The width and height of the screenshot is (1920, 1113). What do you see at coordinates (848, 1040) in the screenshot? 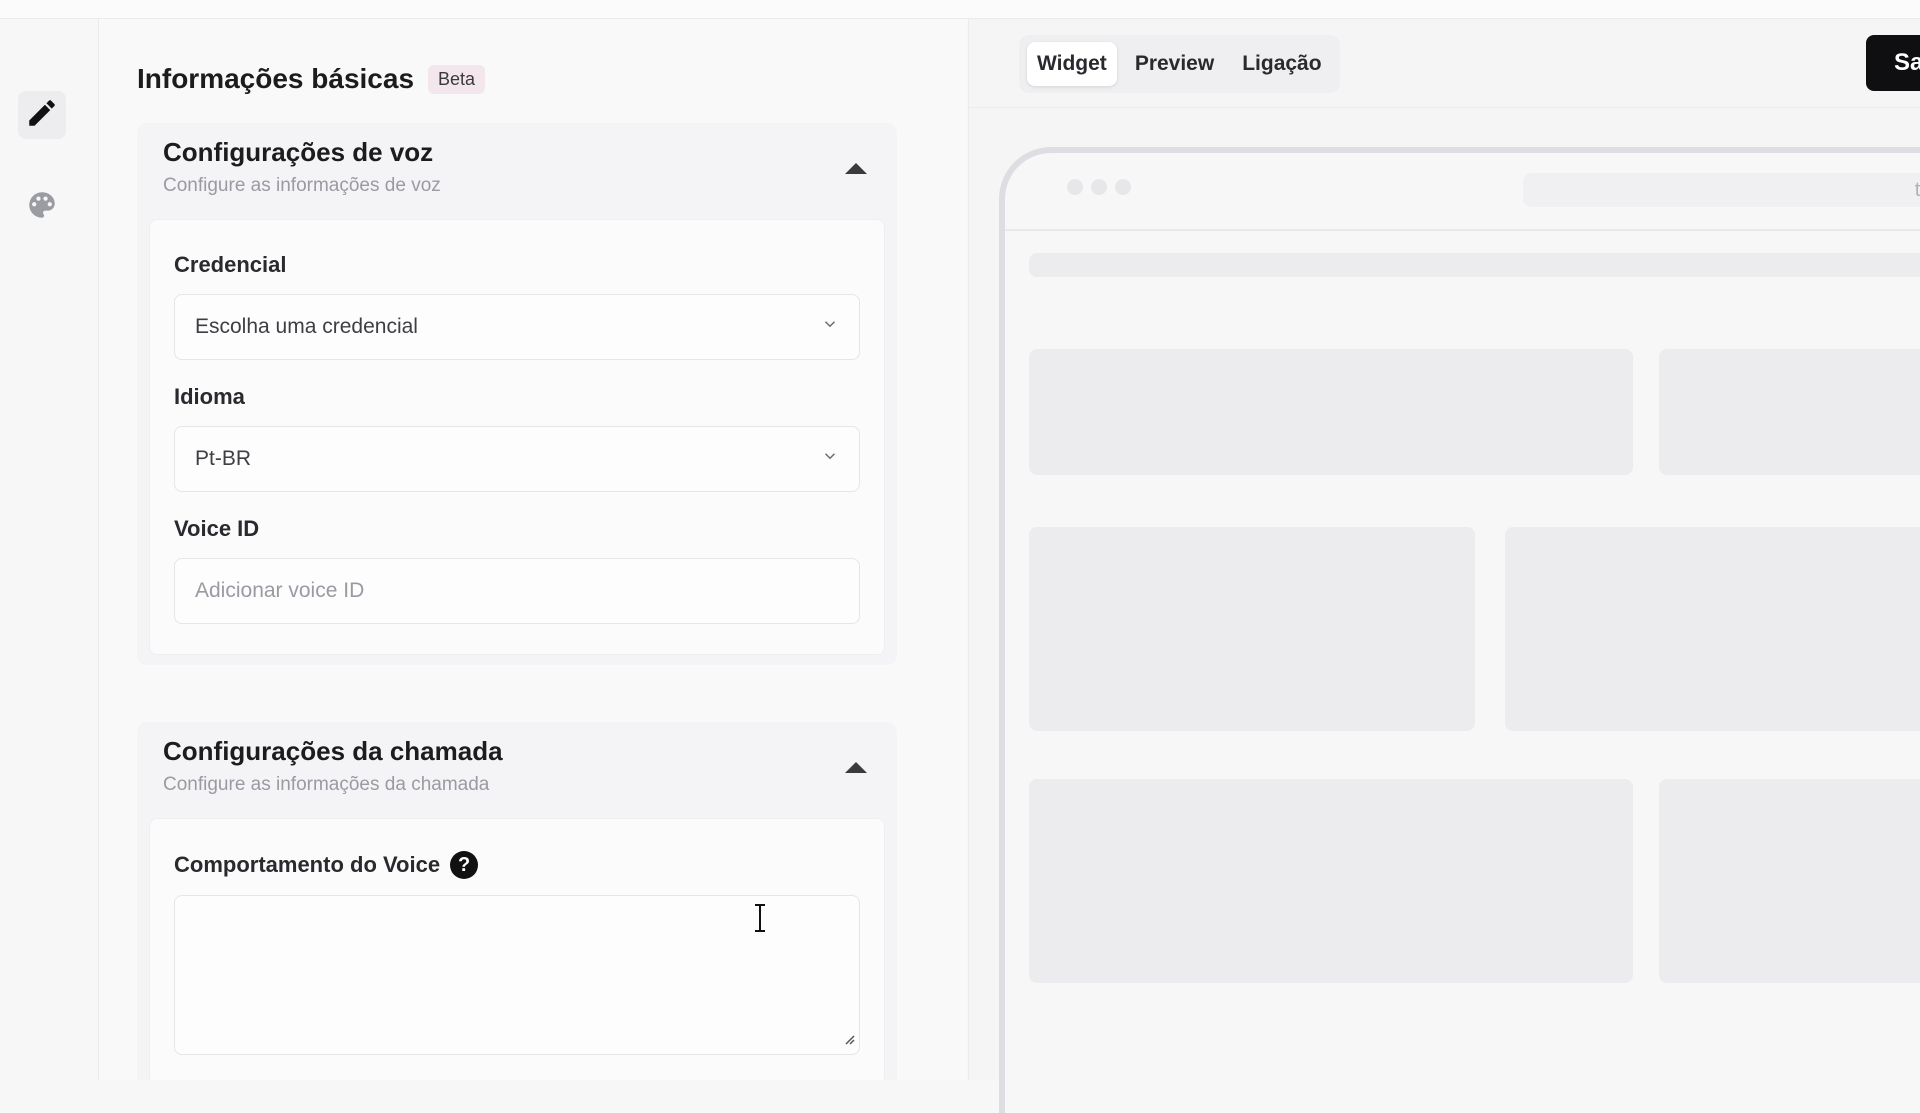
I see `resize-handle-icon` at bounding box center [848, 1040].